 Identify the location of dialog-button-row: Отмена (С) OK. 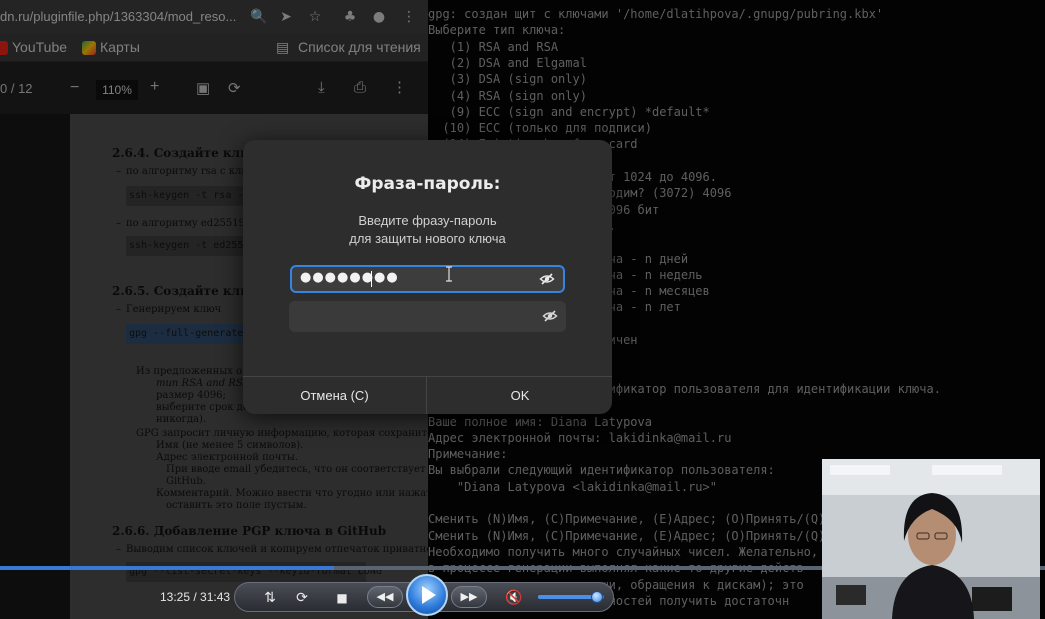
(427, 395).